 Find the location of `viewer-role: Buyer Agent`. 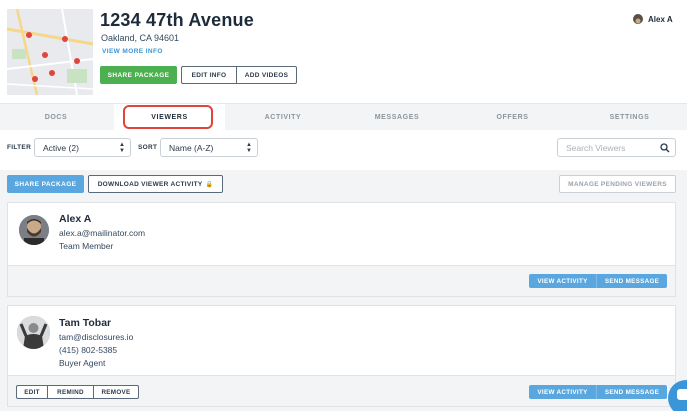

viewer-role: Buyer Agent is located at coordinates (82, 363).